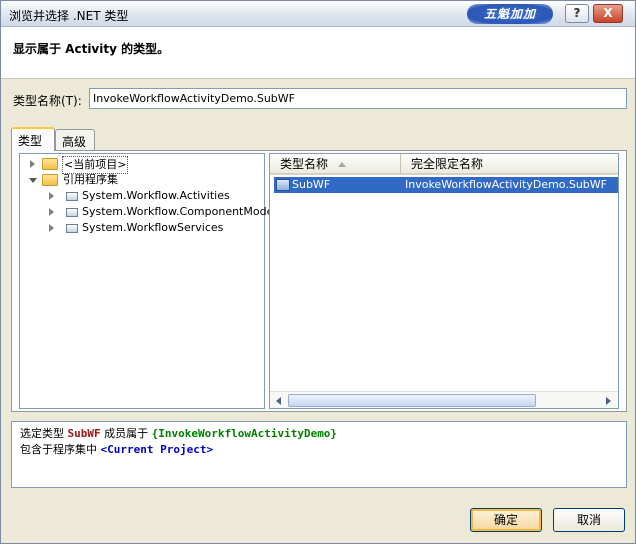  I want to click on description-text: 包含于程序集中, so click(58, 449).